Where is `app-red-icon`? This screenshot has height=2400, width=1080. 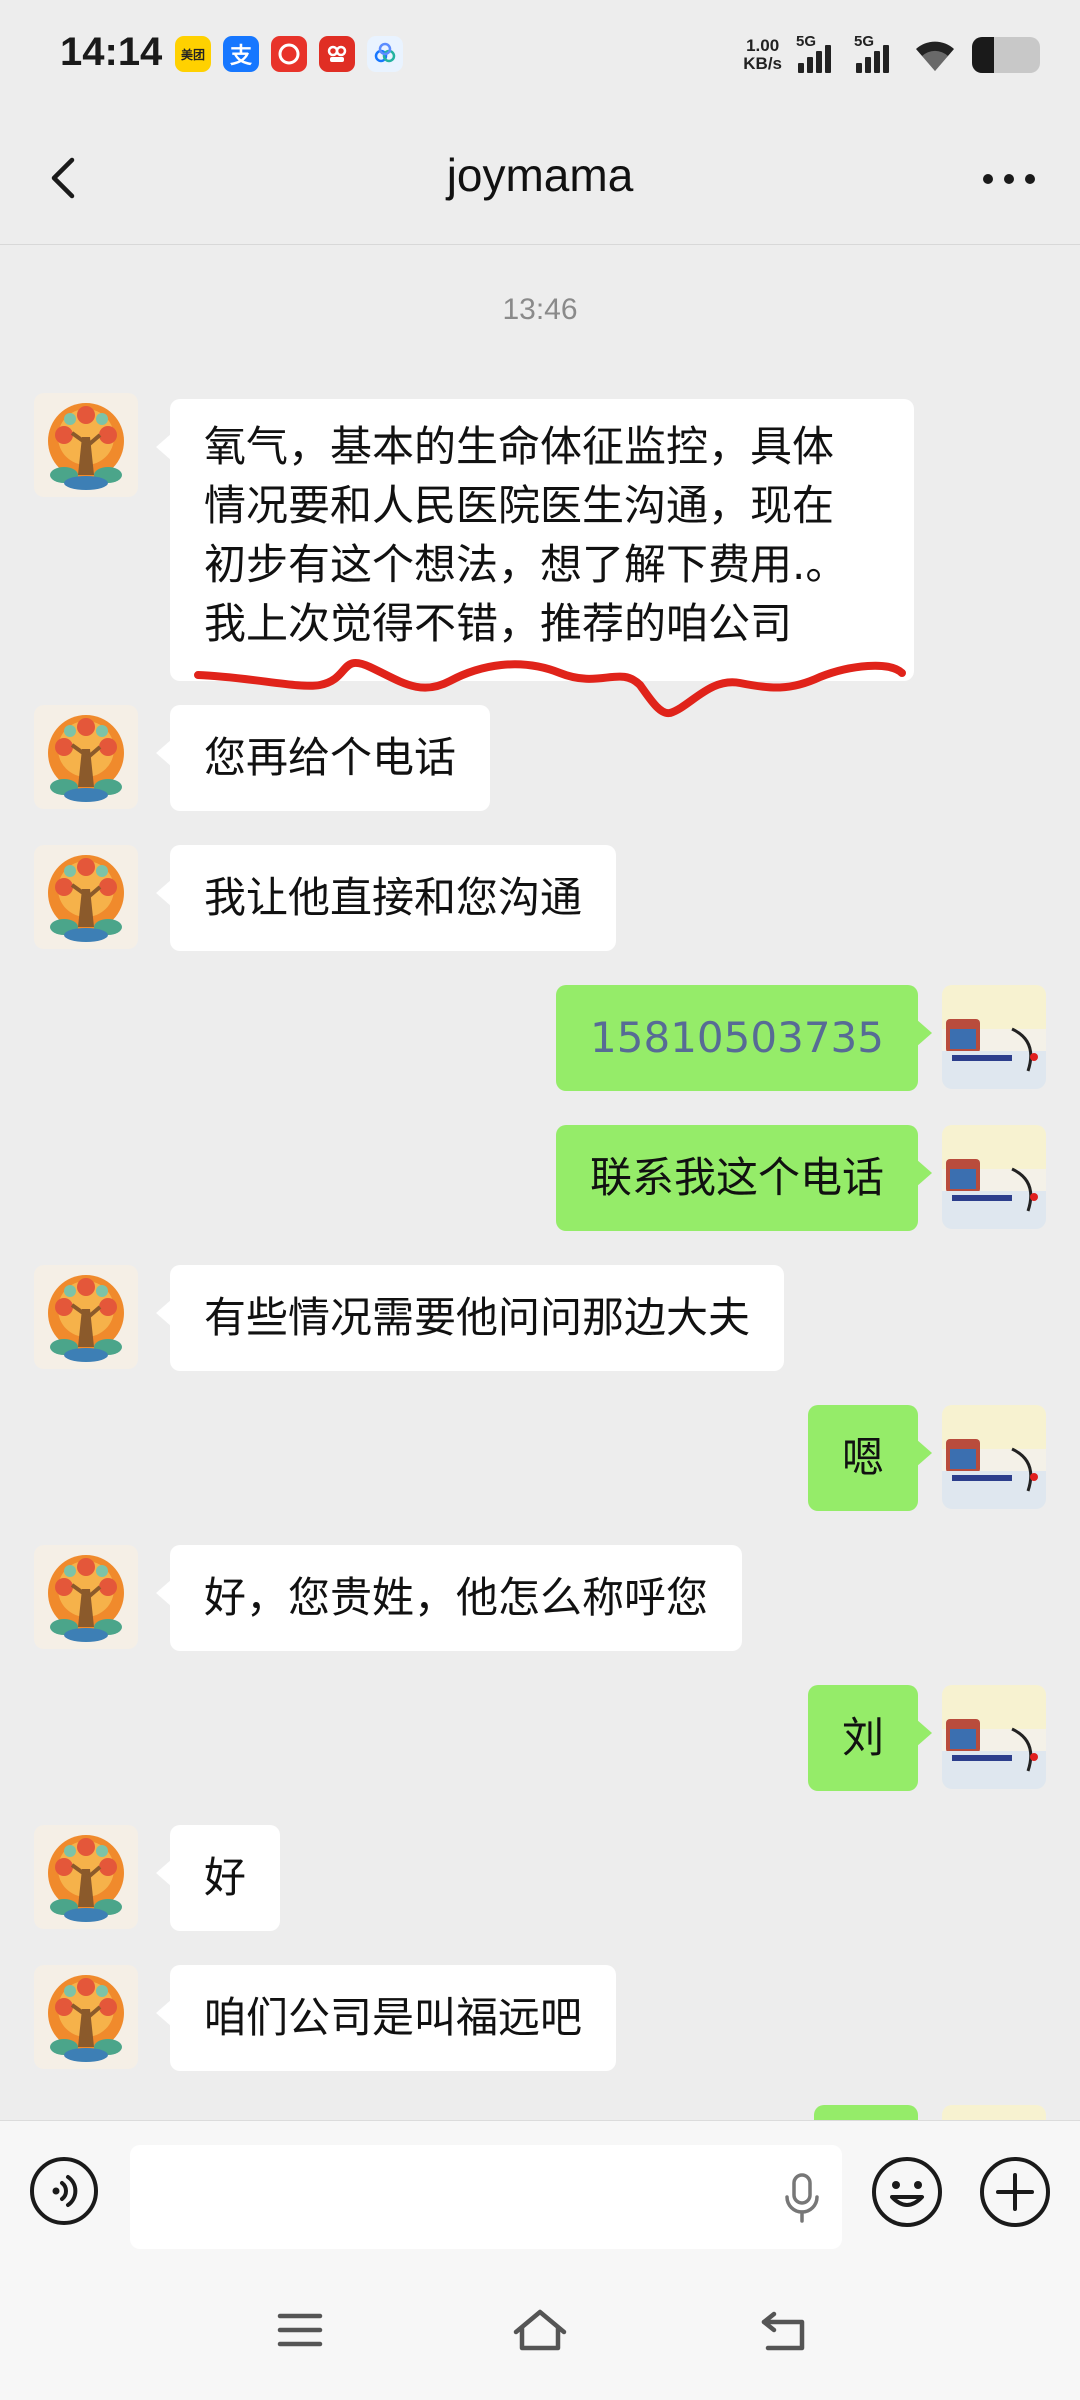 app-red-icon is located at coordinates (289, 54).